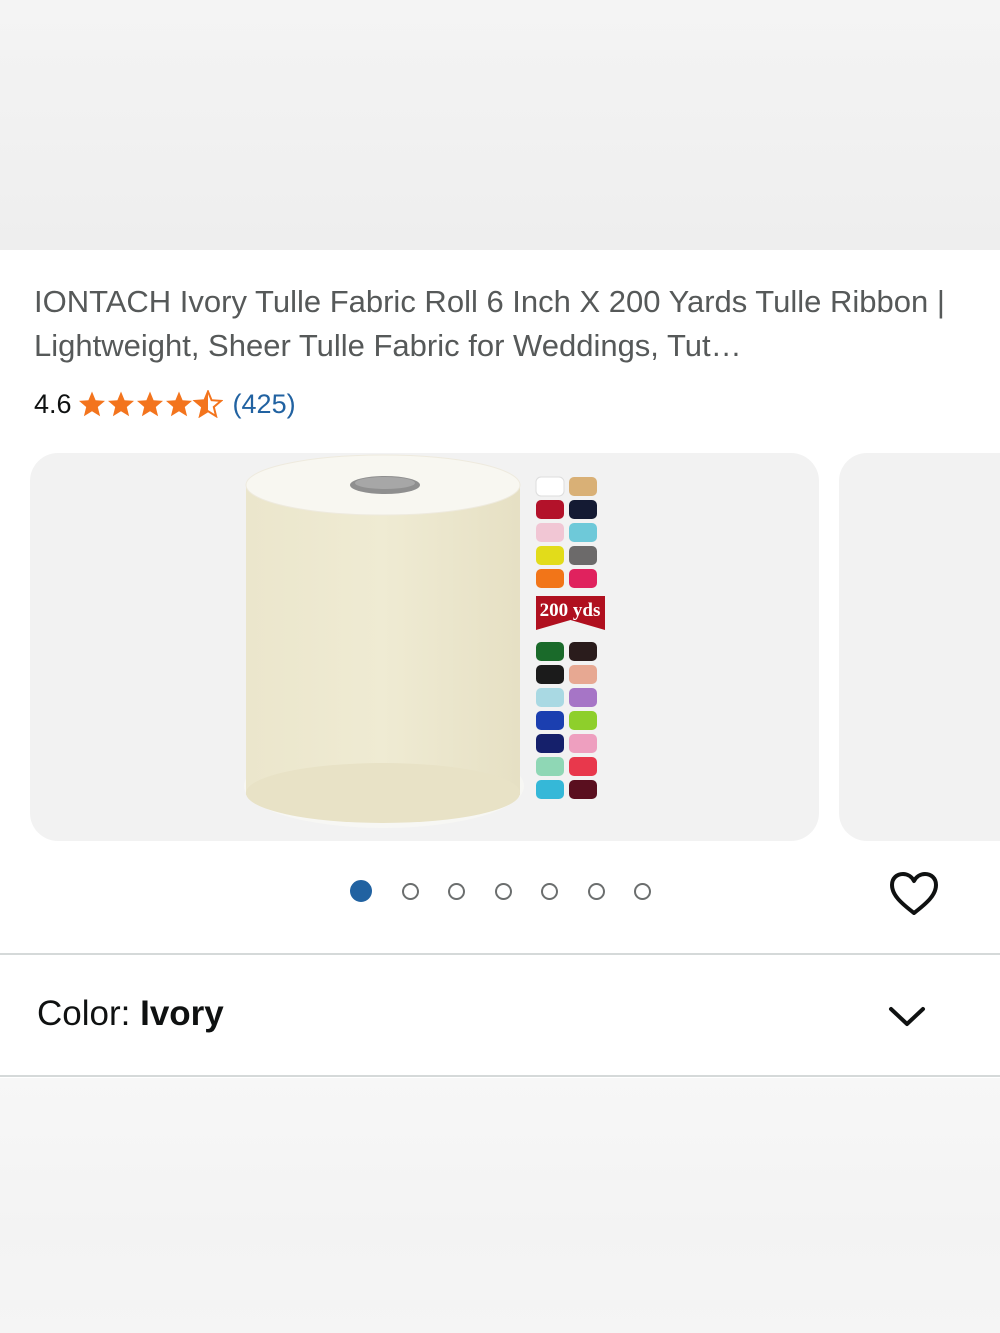 The height and width of the screenshot is (1333, 1000). Describe the element at coordinates (424, 641) in the screenshot. I see `product-image: 200 yds` at that location.